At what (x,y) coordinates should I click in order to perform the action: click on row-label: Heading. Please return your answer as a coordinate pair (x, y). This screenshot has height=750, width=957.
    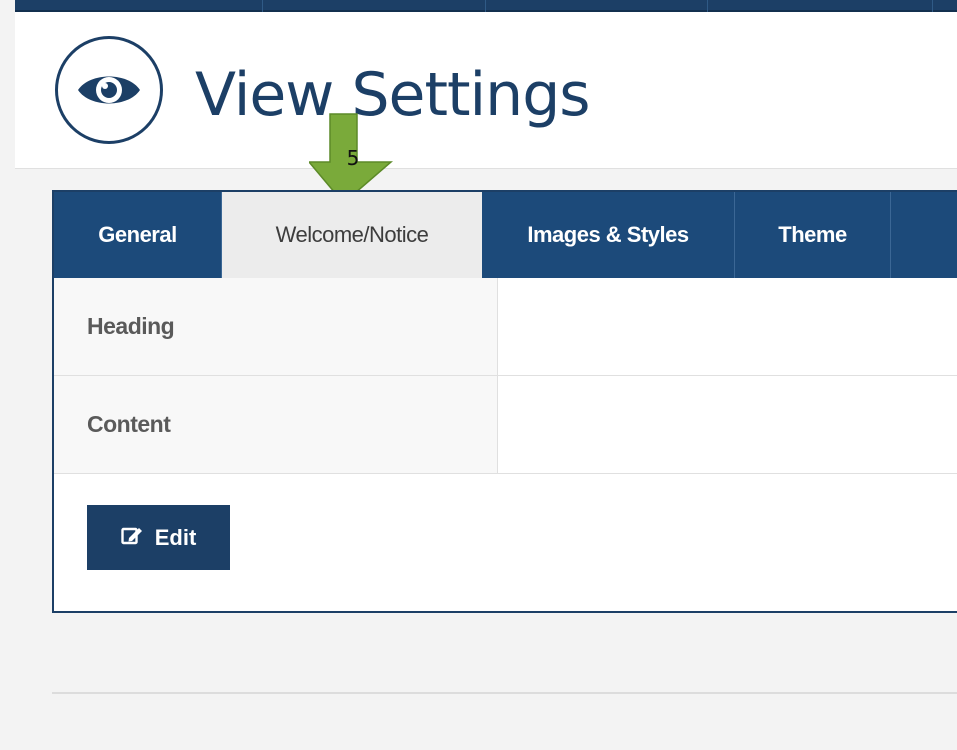
    Looking at the image, I should click on (276, 326).